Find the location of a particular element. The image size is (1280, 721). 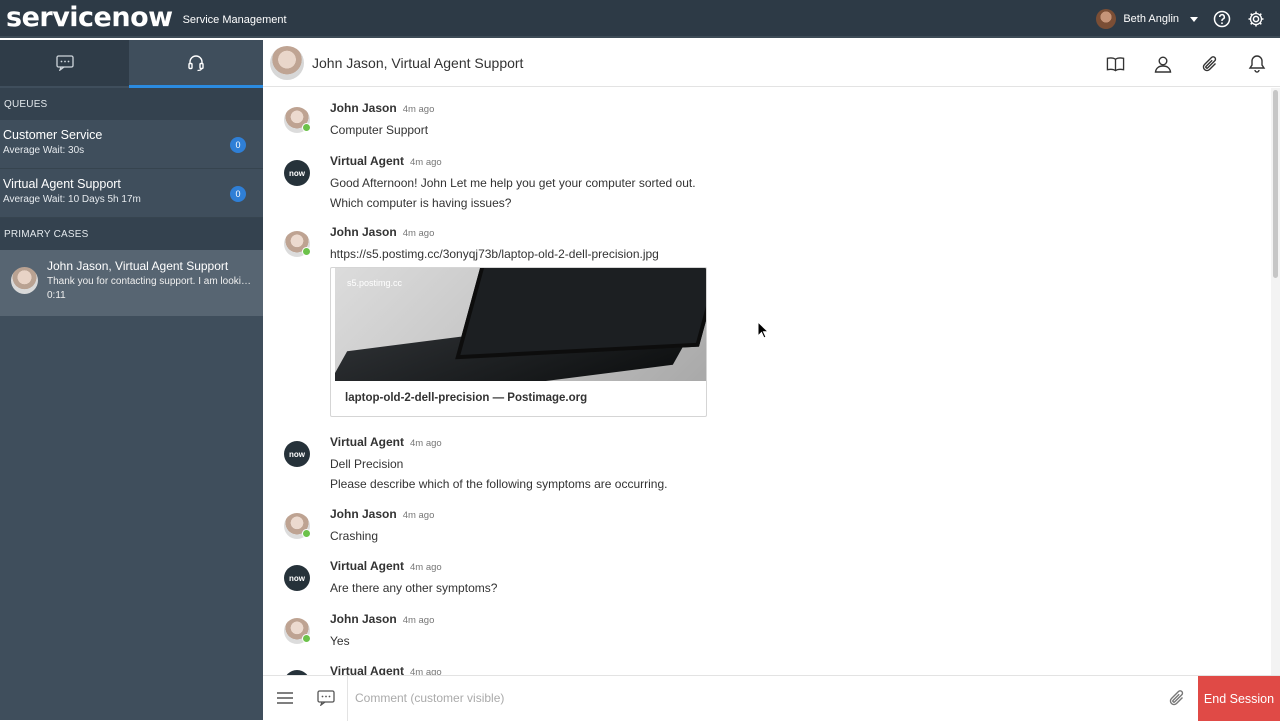

sidebar-tabs is located at coordinates (131, 64).